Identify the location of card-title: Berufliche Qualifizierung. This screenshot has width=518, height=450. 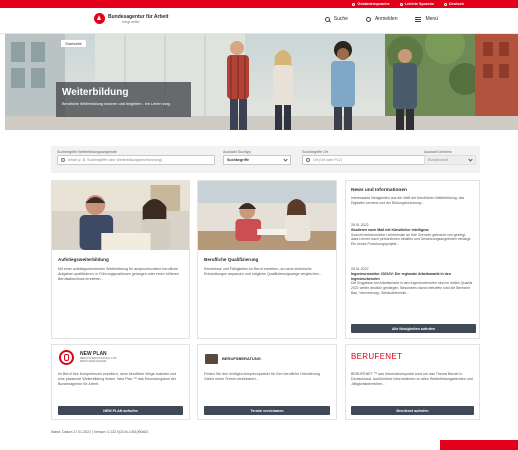
(231, 259).